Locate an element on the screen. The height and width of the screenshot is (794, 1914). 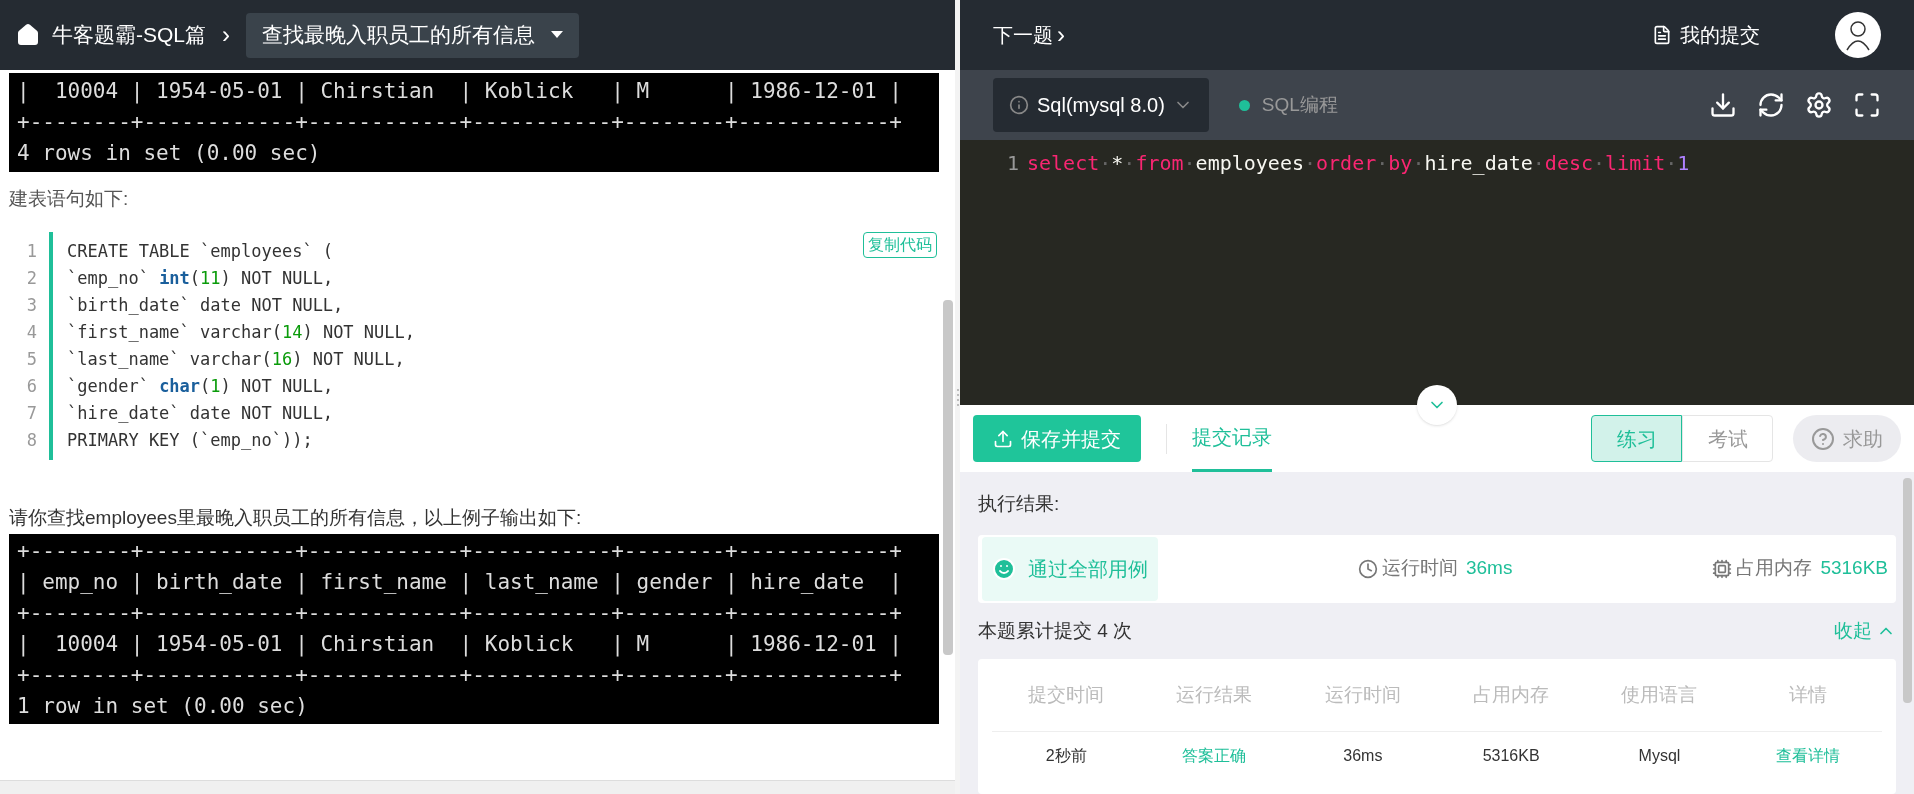
column-header: 详情 is located at coordinates (1807, 694).